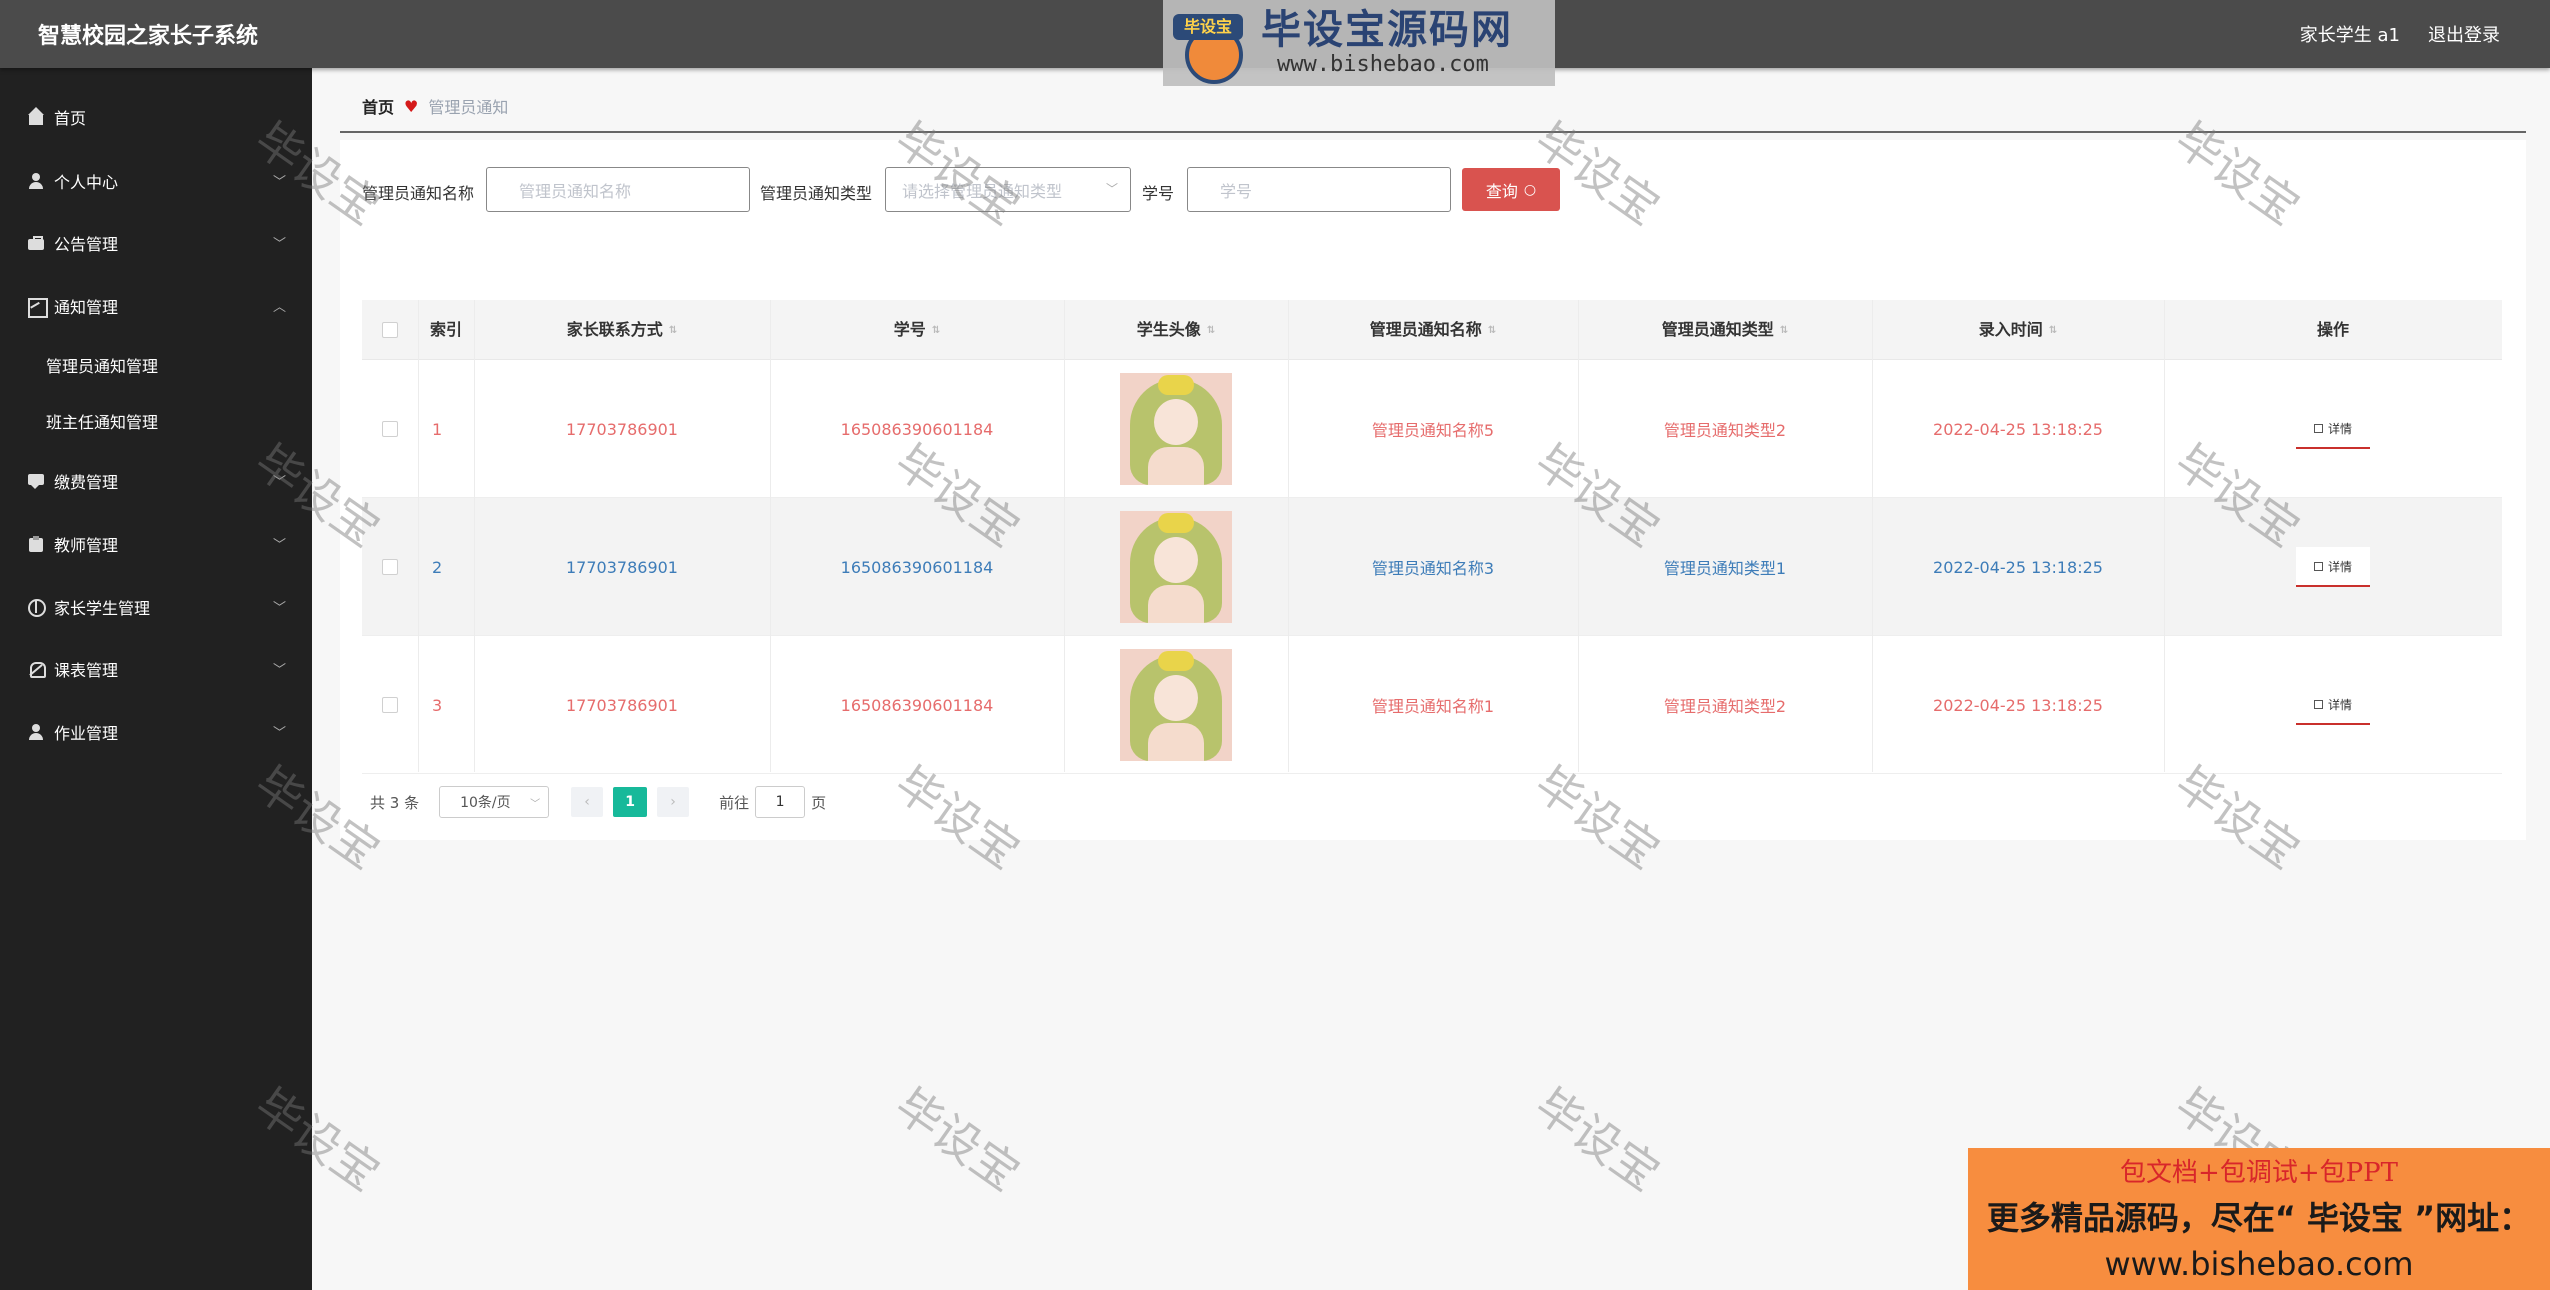 This screenshot has height=1290, width=2550. Describe the element at coordinates (156, 365) in the screenshot. I see `sidebar-subitem-admin-notice: 管理员通知管理` at that location.